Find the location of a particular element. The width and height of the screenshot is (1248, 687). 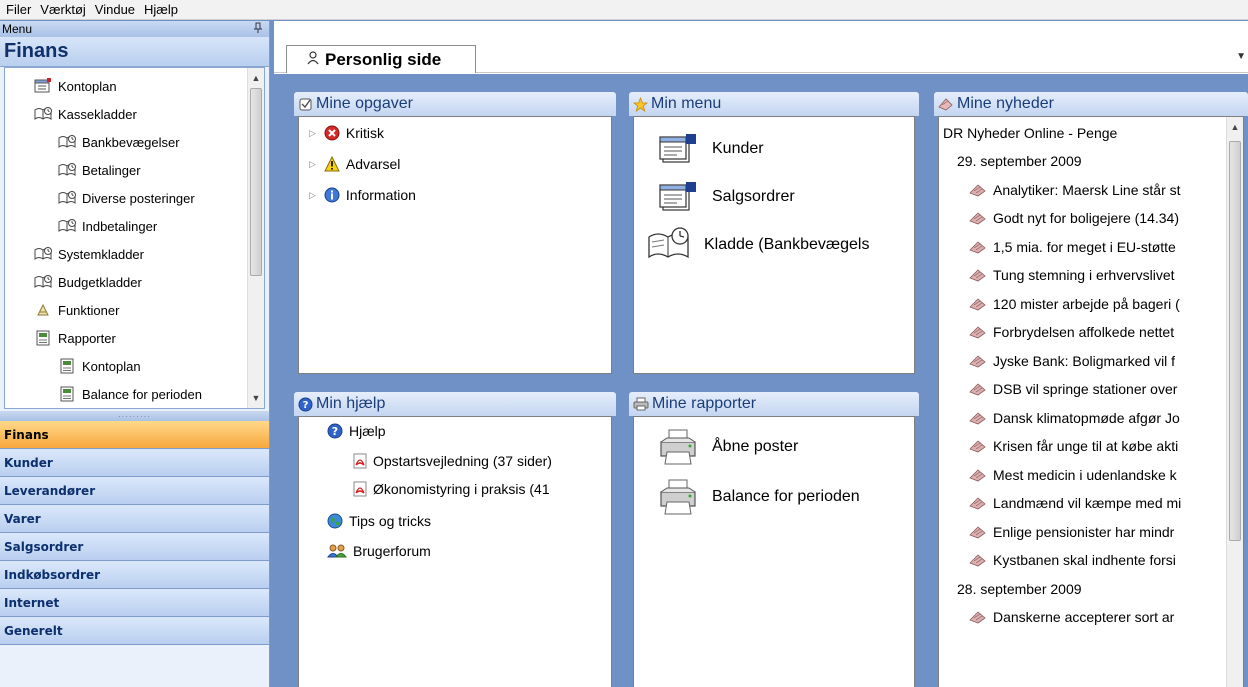

task-group: ▷ Advarsel is located at coordinates (354, 164).